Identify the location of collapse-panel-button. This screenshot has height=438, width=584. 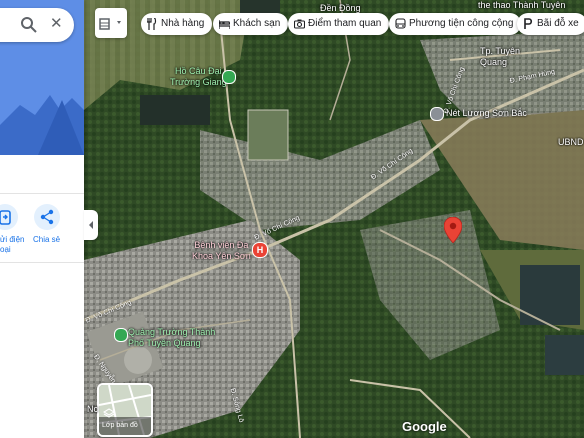
(91, 225).